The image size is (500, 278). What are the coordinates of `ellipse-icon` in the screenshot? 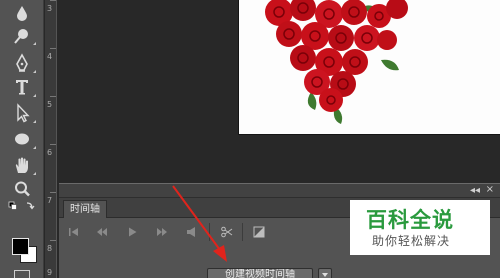 It's located at (22, 139).